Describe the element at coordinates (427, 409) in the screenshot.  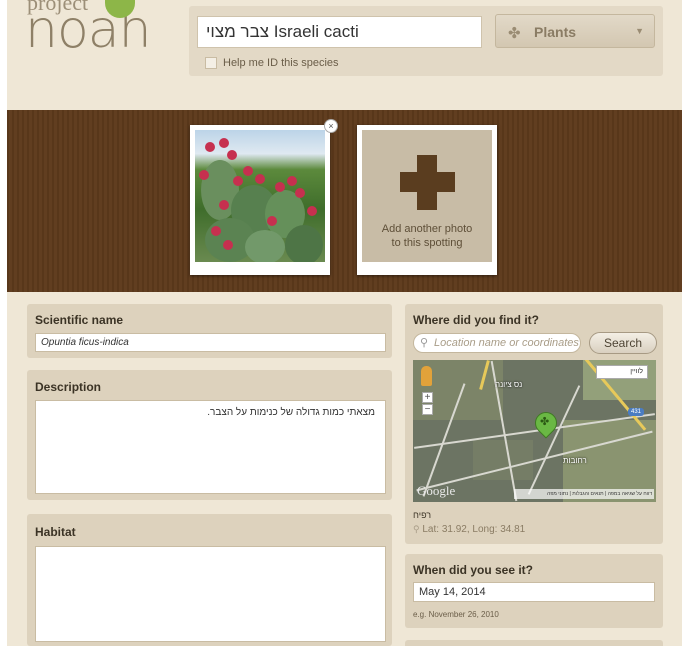
I see `zoom-out-button: −` at that location.